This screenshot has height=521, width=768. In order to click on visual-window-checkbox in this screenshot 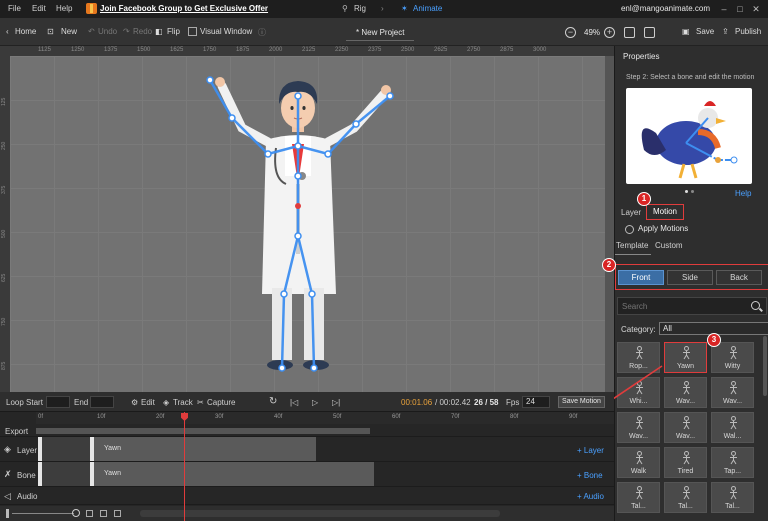, I will do `click(192, 31)`.